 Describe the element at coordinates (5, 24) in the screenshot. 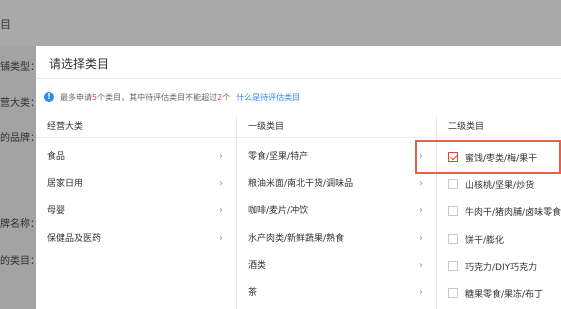

I see `background-page-title: 目` at that location.